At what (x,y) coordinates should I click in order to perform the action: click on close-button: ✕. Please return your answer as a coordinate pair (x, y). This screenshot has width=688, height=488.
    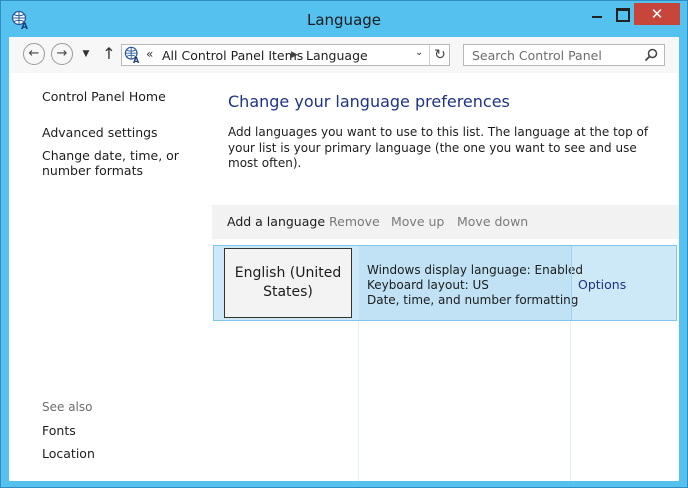
    Looking at the image, I should click on (657, 14).